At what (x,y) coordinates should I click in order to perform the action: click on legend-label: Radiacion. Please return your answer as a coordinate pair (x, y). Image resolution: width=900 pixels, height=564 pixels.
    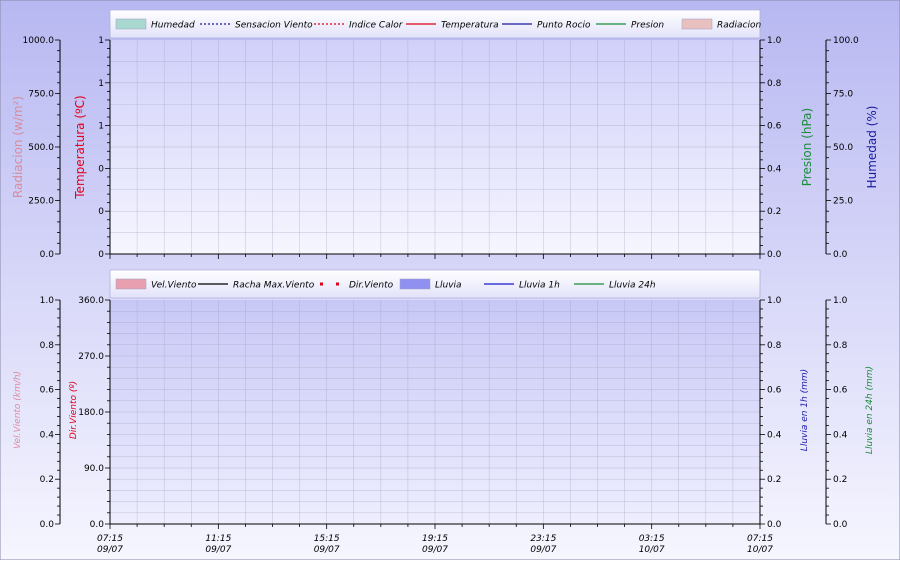
    Looking at the image, I should click on (739, 26).